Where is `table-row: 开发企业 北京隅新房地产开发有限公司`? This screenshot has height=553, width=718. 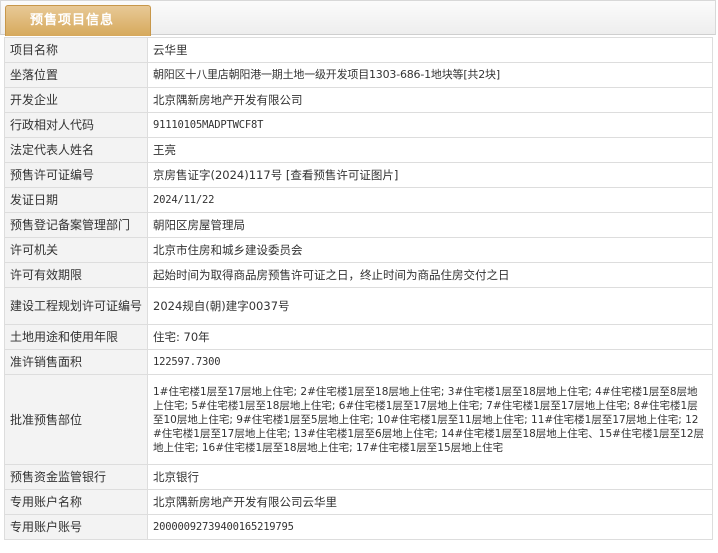 table-row: 开发企业 北京隅新房地产开发有限公司 is located at coordinates (358, 100).